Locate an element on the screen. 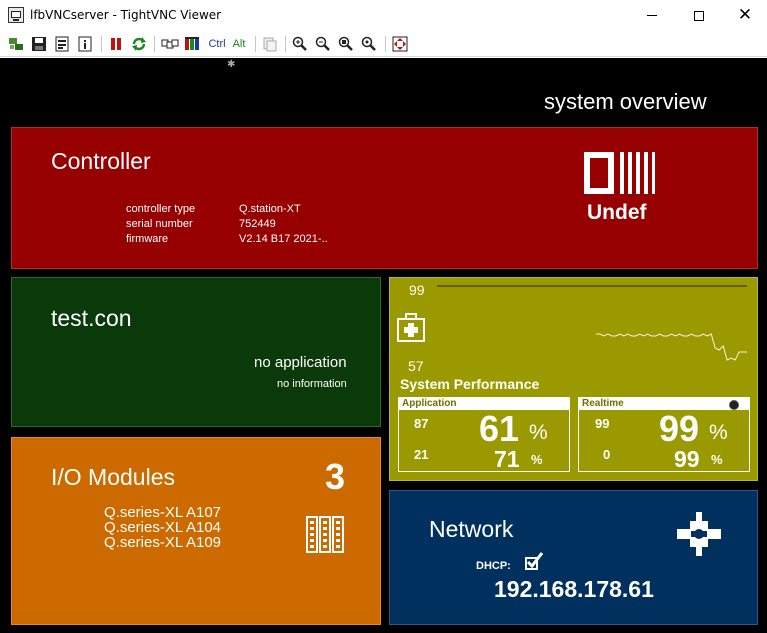 The height and width of the screenshot is (633, 767). app-peak-value: 71 is located at coordinates (507, 459).